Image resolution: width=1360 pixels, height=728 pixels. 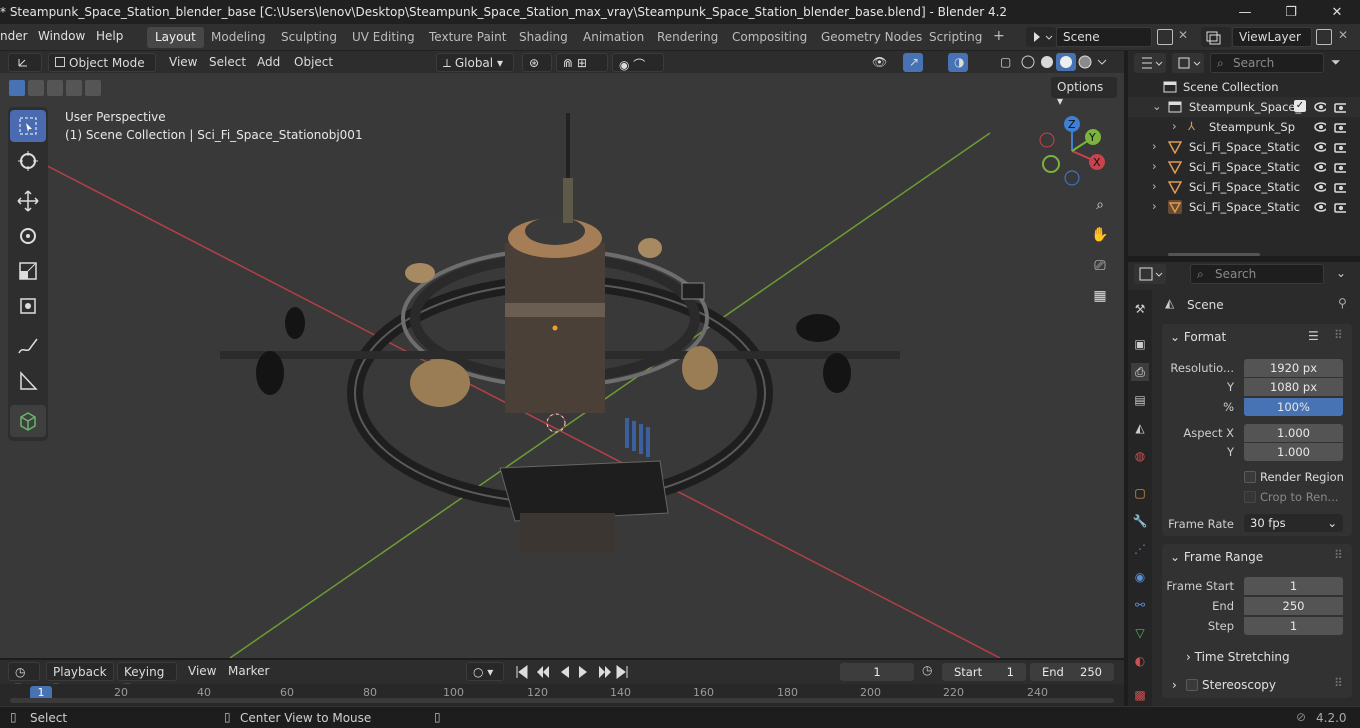 What do you see at coordinates (25, 62) in the screenshot?
I see `editor-type-button` at bounding box center [25, 62].